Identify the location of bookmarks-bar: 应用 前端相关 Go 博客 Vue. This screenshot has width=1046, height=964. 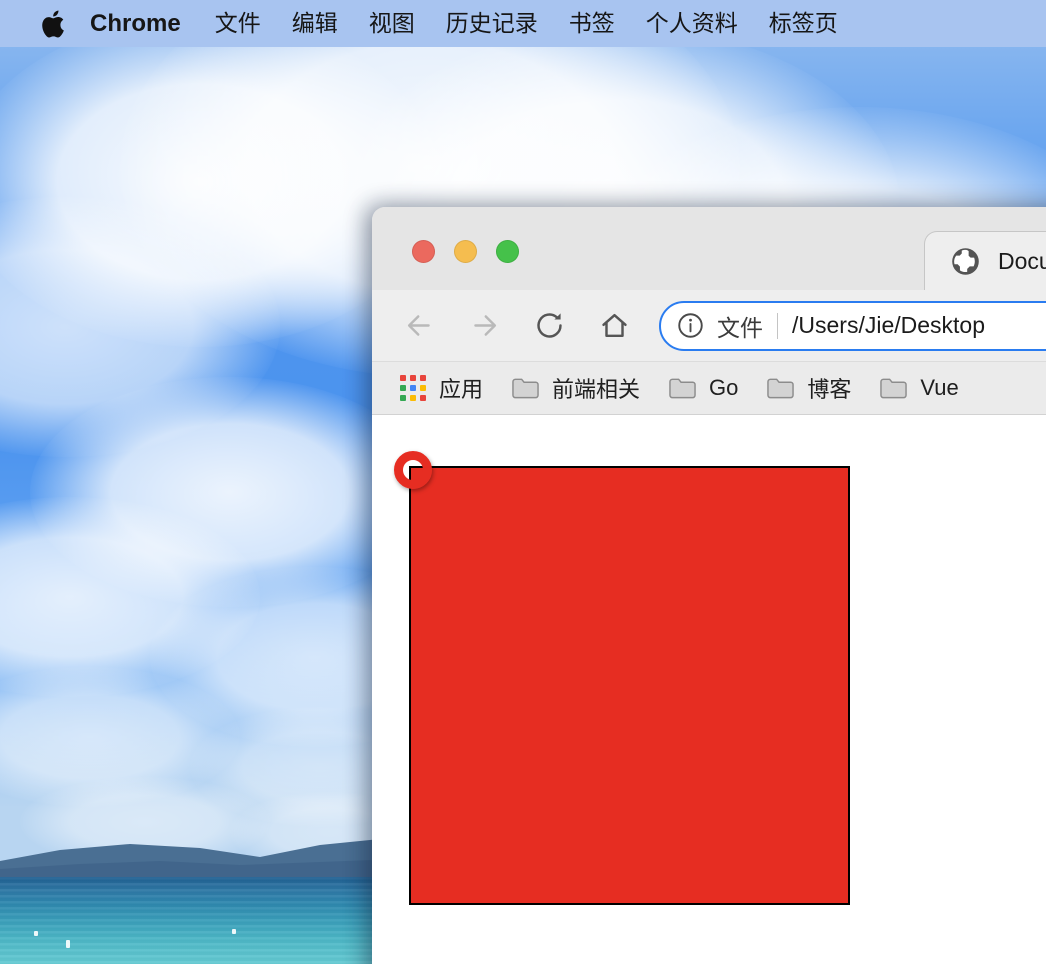
(709, 388).